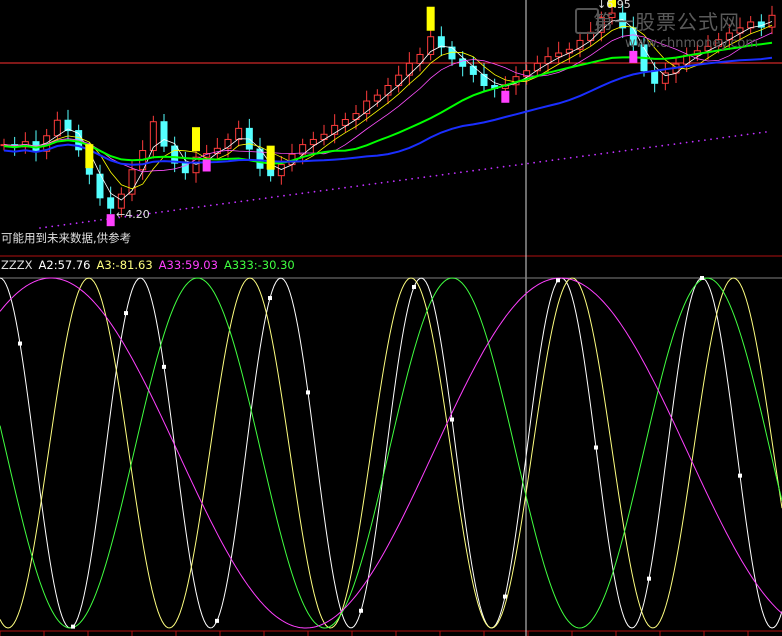 The height and width of the screenshot is (636, 782). I want to click on future-data-note: 可能用到未来数据,供参考, so click(66, 238).